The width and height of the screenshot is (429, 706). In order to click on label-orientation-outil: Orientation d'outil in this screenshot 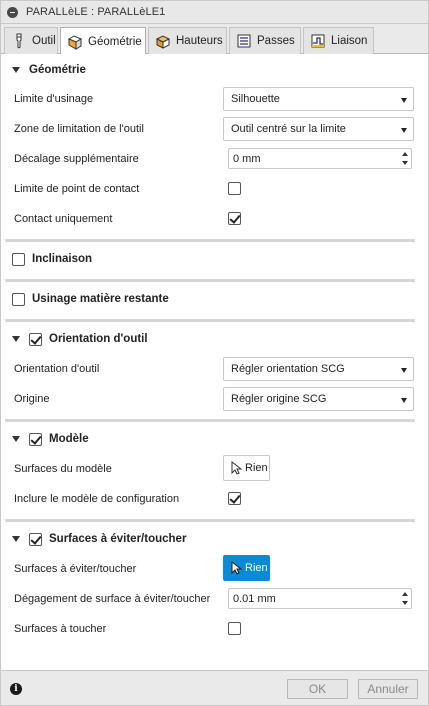, I will do `click(57, 369)`.